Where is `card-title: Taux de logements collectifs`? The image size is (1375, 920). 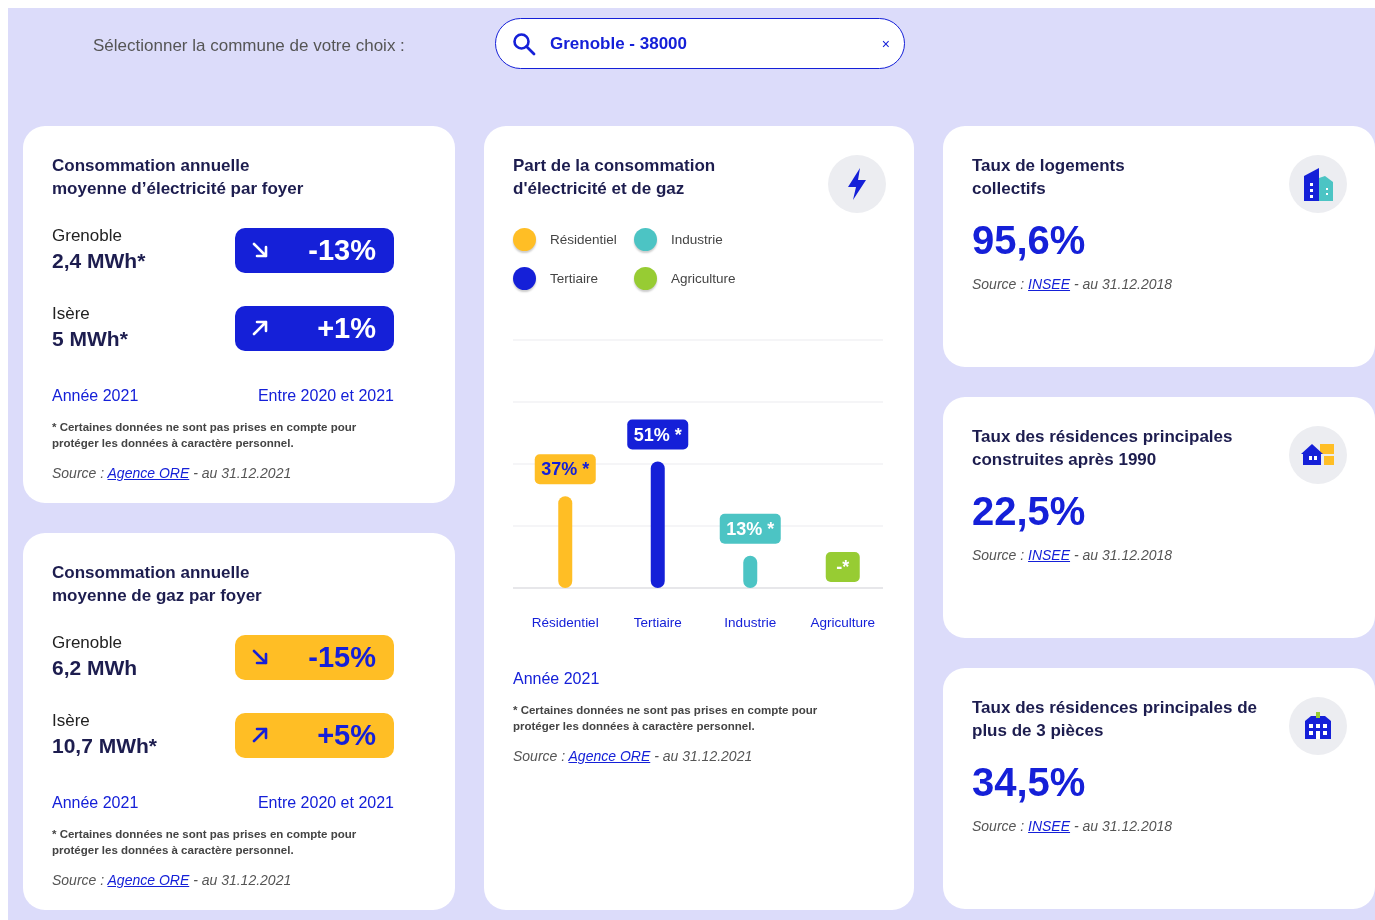
card-title: Taux de logements collectifs is located at coordinates (1049, 177).